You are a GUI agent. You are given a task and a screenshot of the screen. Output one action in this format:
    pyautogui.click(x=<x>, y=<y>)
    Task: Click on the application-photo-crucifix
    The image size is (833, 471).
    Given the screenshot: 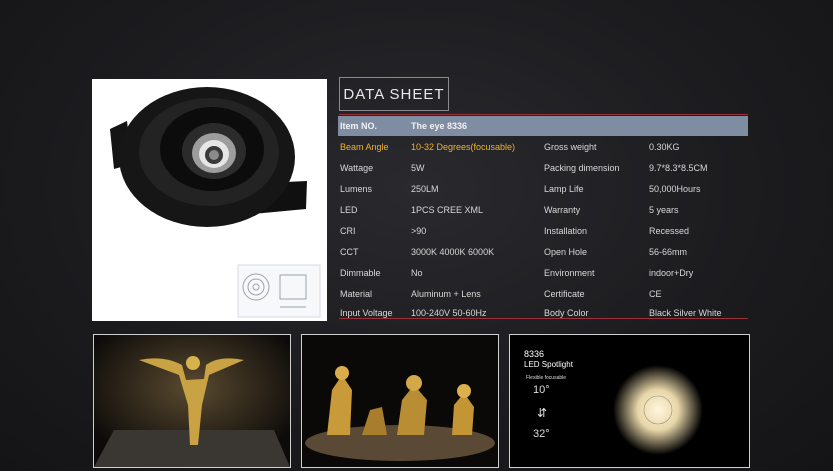 What is the action you would take?
    pyautogui.click(x=192, y=401)
    